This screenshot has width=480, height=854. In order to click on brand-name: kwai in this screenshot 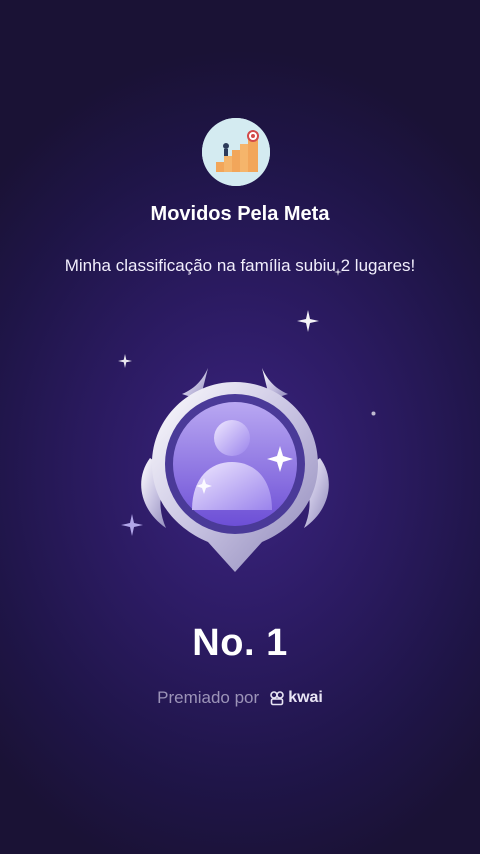, I will do `click(305, 697)`.